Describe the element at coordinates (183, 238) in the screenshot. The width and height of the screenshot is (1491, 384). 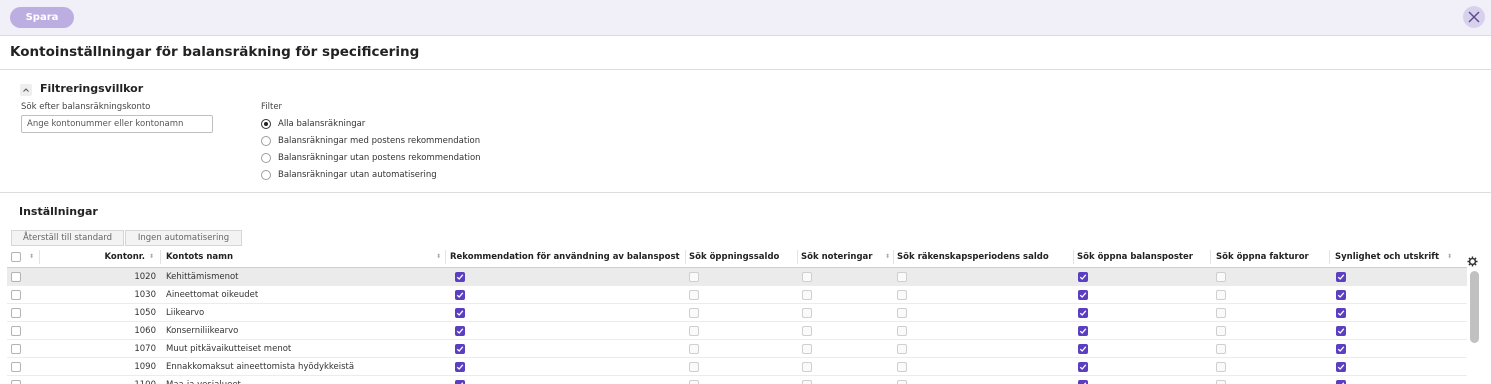
I see `no-automation-button: Ingen automatisering` at that location.